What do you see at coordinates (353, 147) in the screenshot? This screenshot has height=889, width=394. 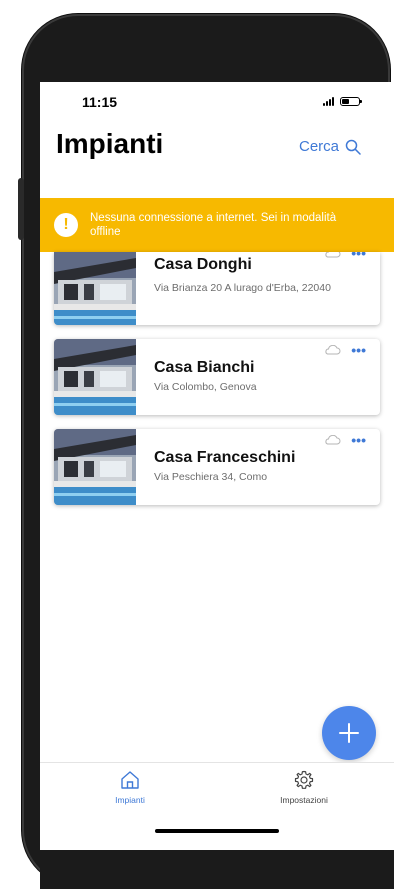 I see `search-icon` at bounding box center [353, 147].